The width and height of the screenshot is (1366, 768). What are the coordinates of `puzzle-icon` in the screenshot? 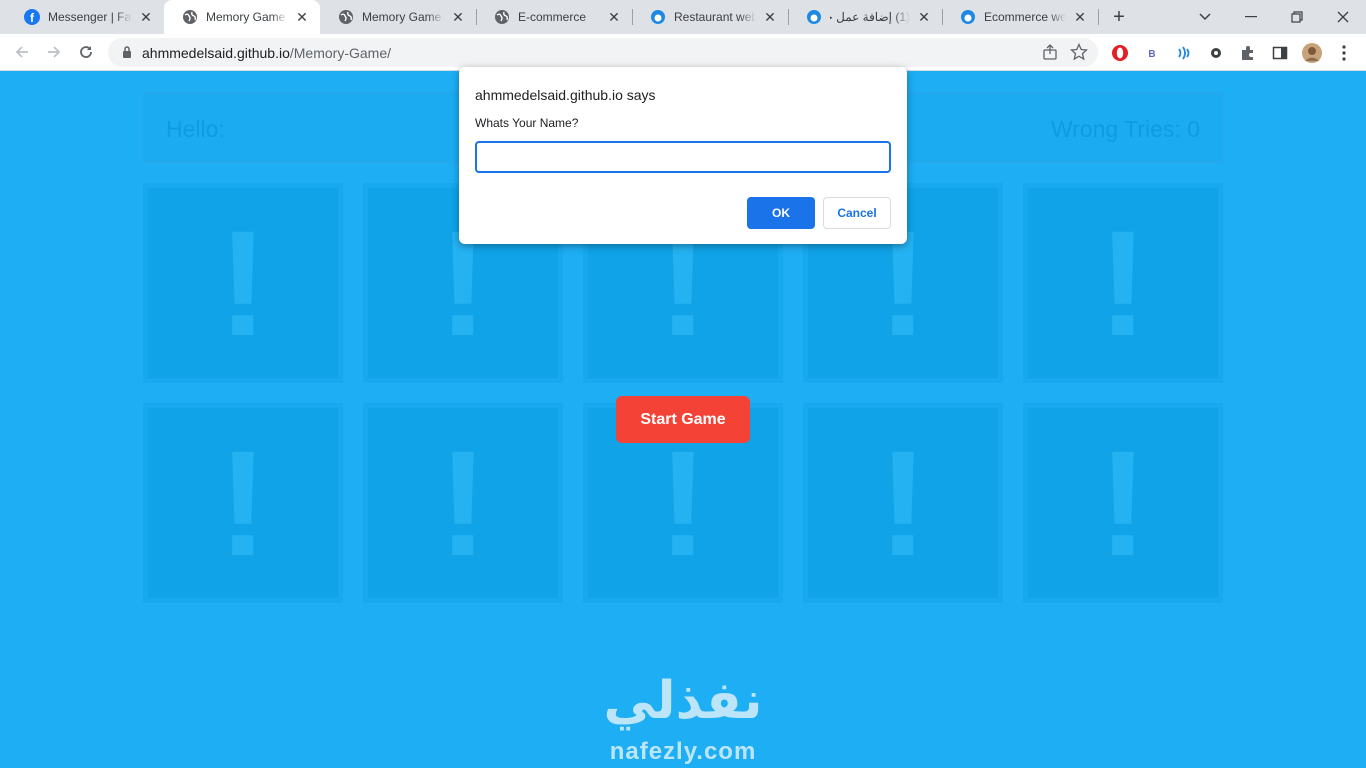 It's located at (1248, 53).